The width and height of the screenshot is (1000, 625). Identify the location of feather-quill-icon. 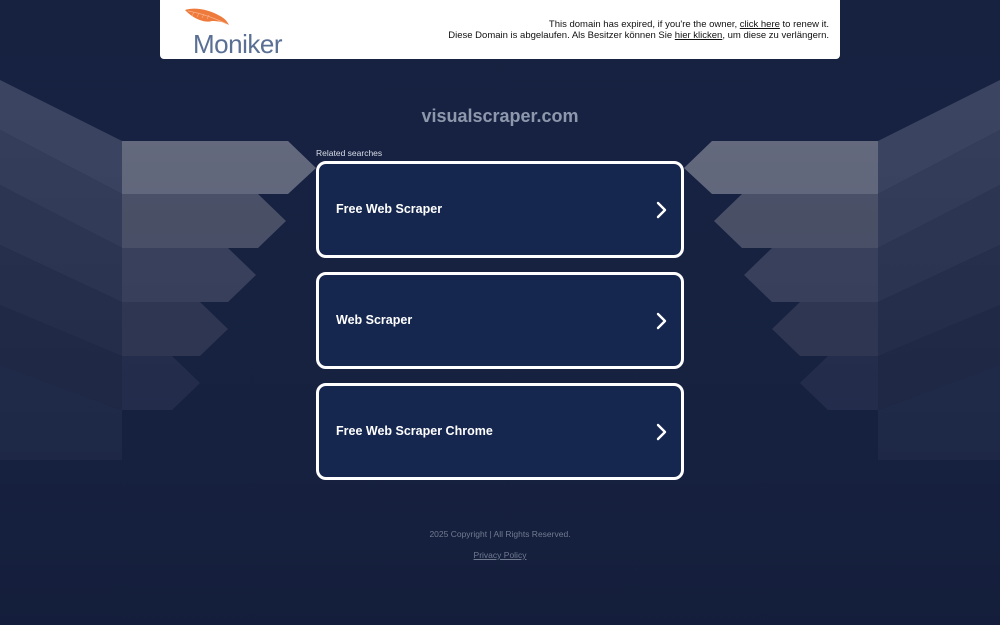
(207, 16).